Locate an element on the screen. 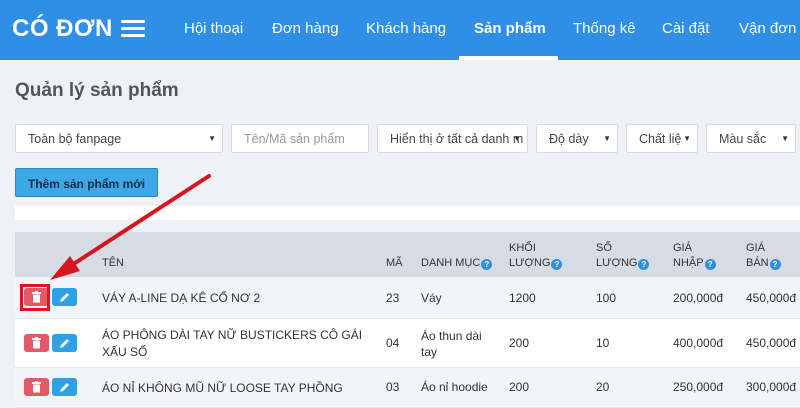 This screenshot has height=408, width=800. nav-item-san-pham: Sản phẩm is located at coordinates (510, 28).